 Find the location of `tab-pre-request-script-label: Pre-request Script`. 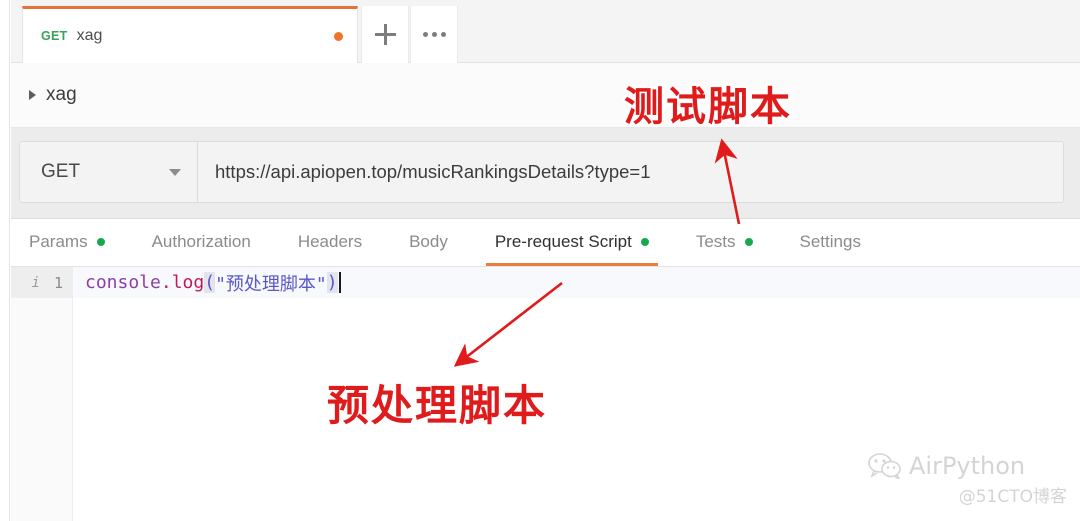

tab-pre-request-script-label: Pre-request Script is located at coordinates (563, 241).